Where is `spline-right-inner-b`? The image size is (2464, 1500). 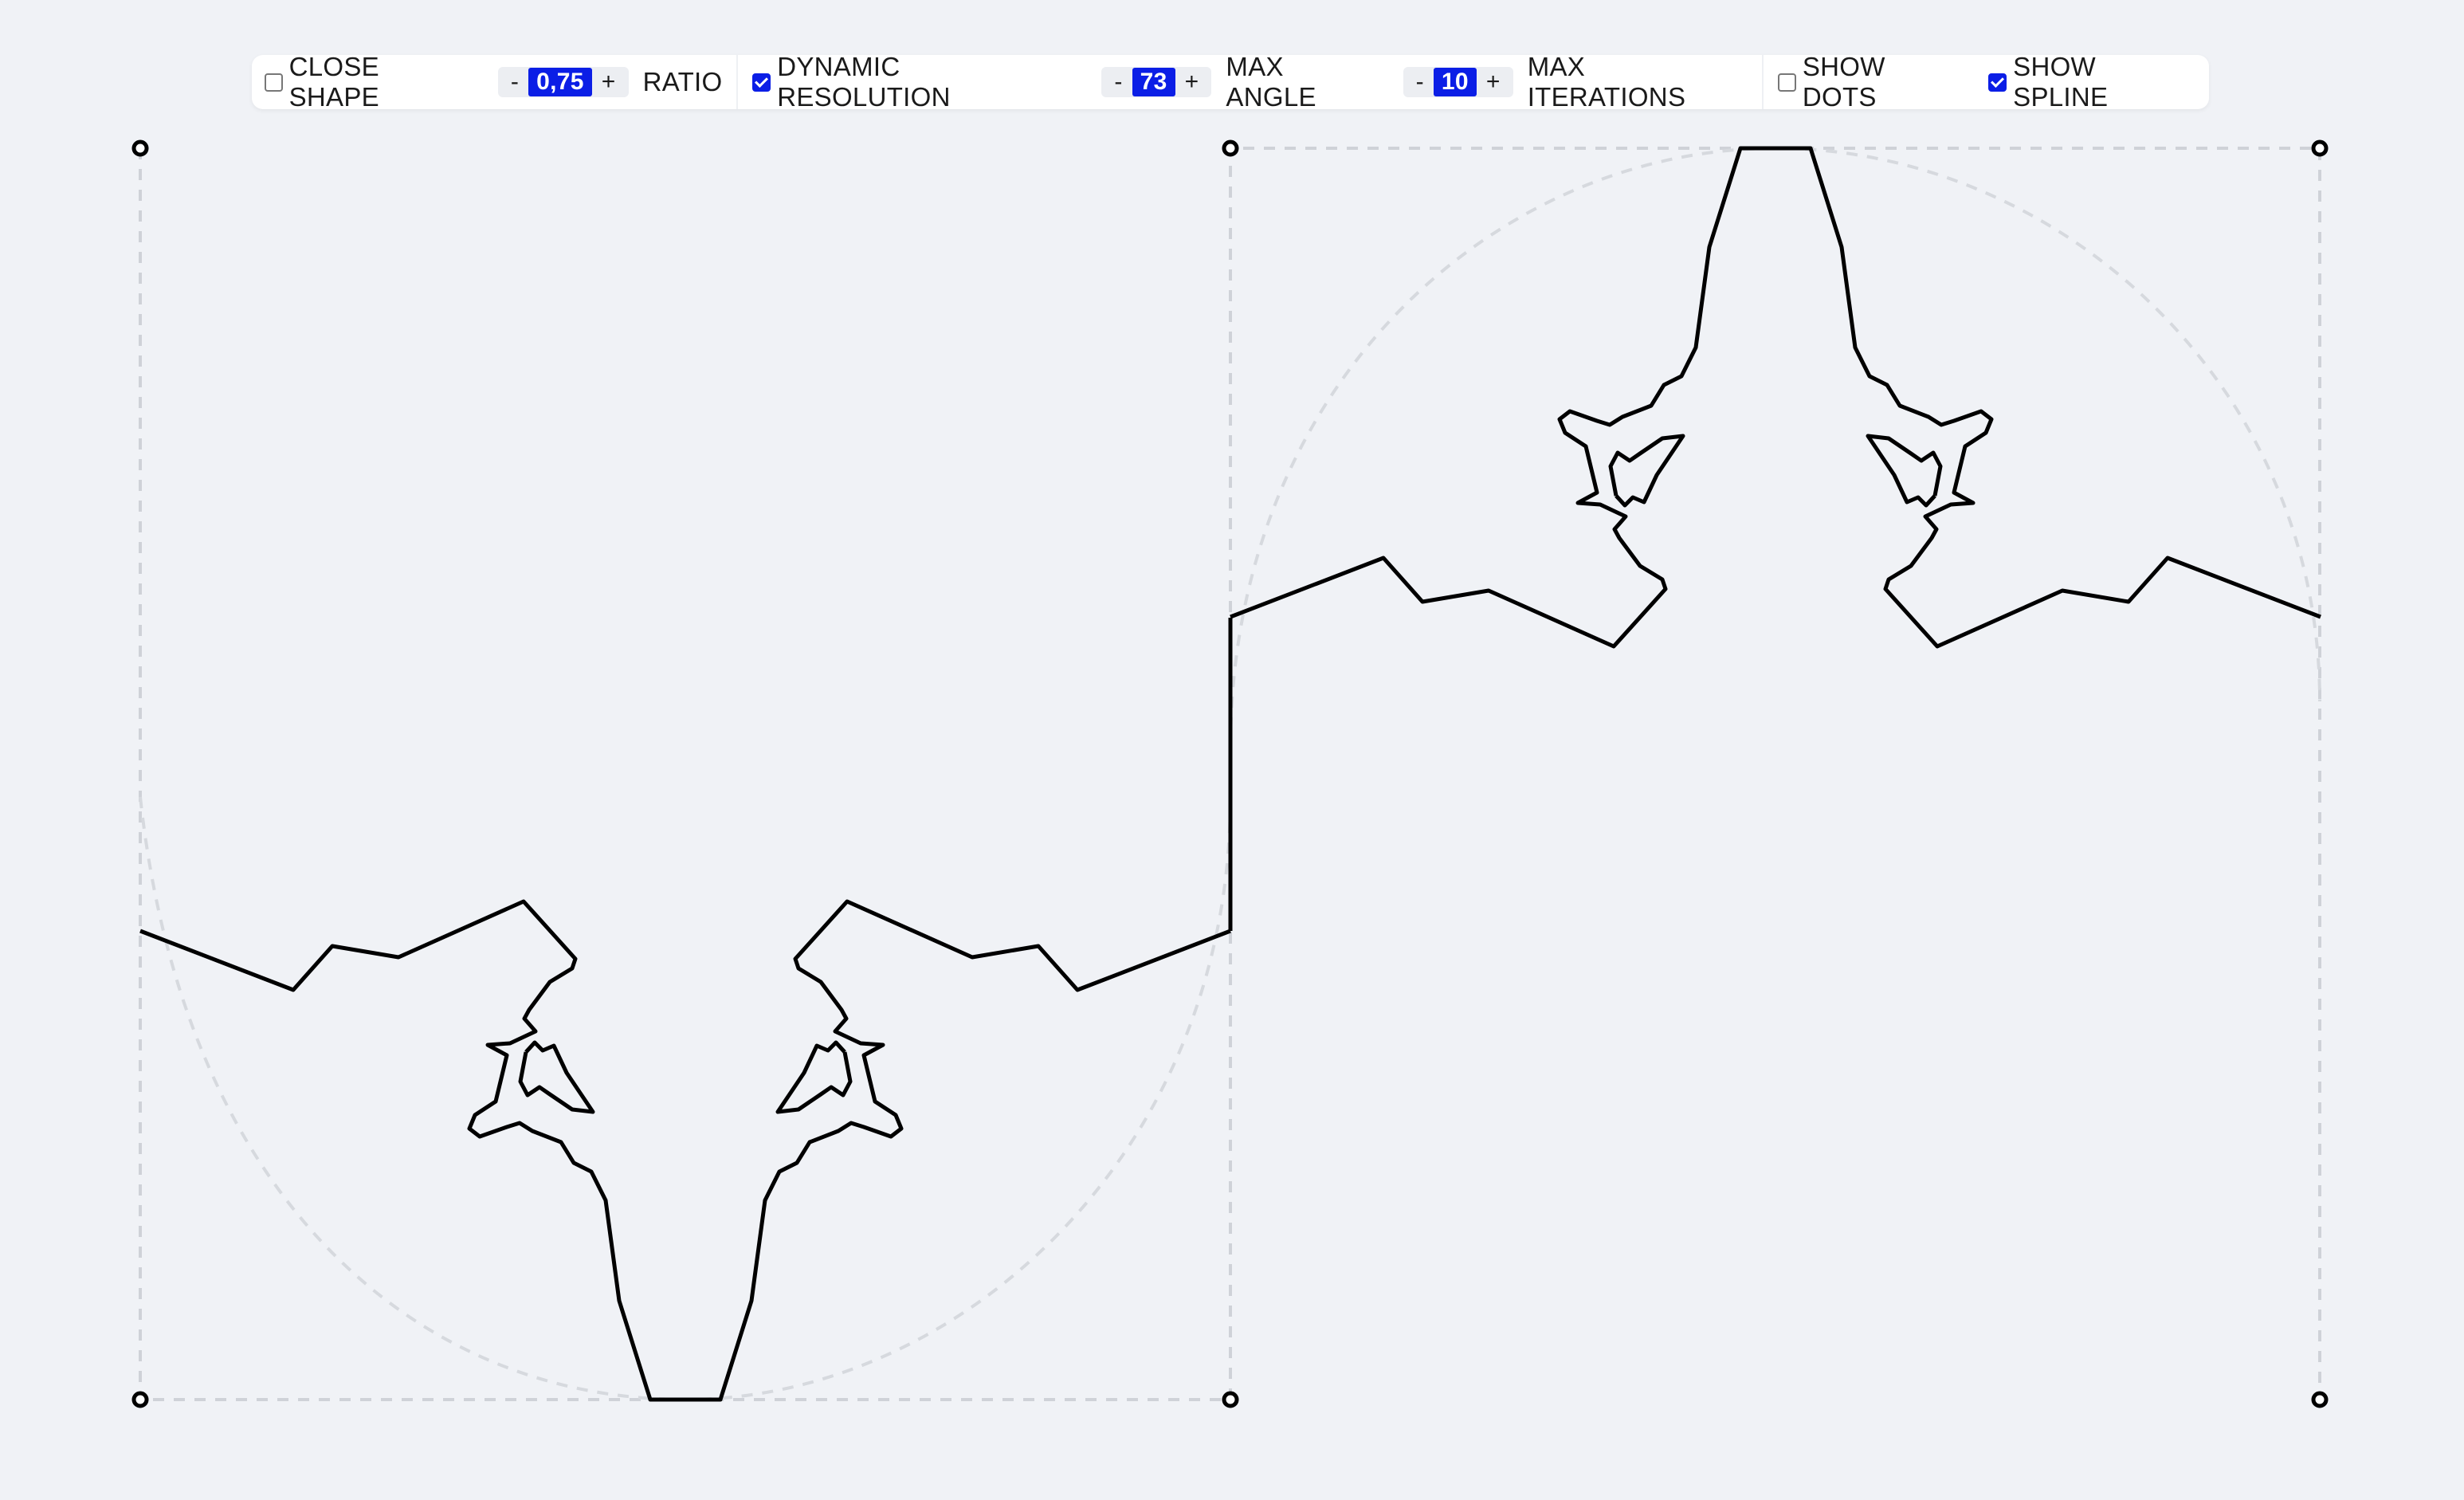
spline-right-inner-b is located at coordinates (1904, 471).